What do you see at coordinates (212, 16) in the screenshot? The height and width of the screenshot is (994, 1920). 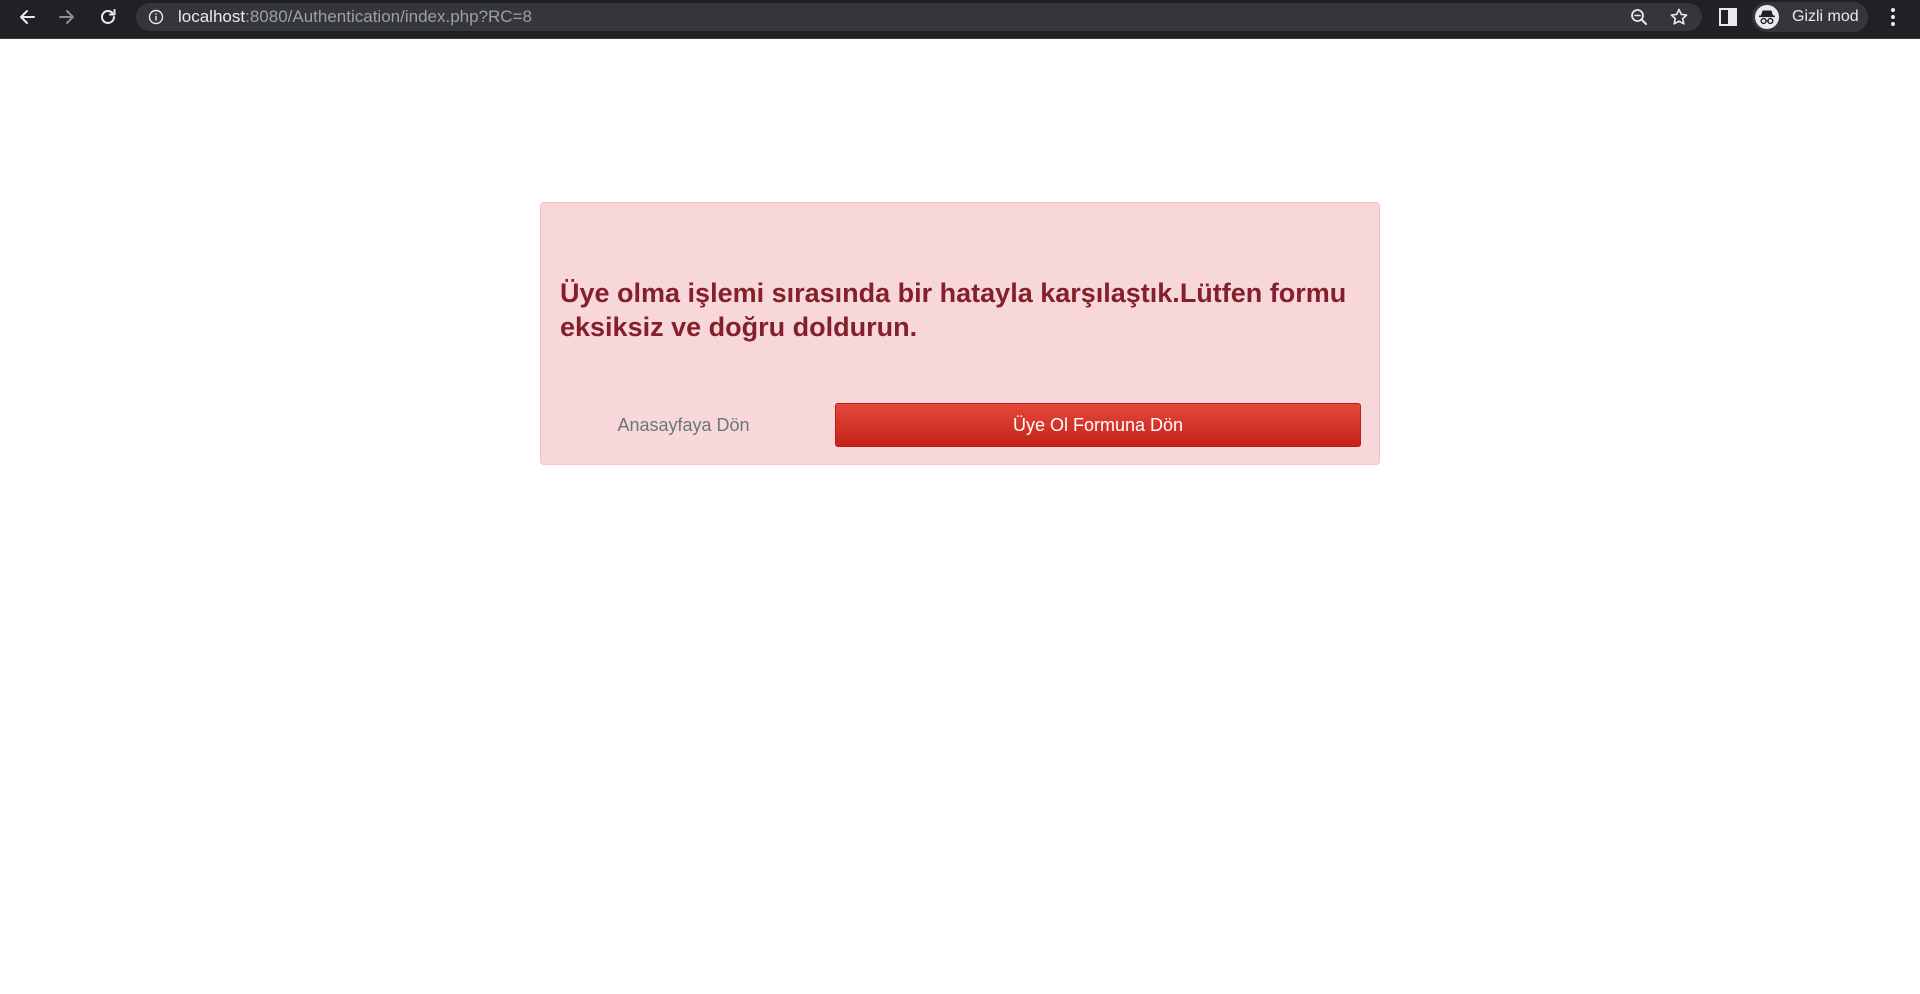 I see `url-host: localhost` at bounding box center [212, 16].